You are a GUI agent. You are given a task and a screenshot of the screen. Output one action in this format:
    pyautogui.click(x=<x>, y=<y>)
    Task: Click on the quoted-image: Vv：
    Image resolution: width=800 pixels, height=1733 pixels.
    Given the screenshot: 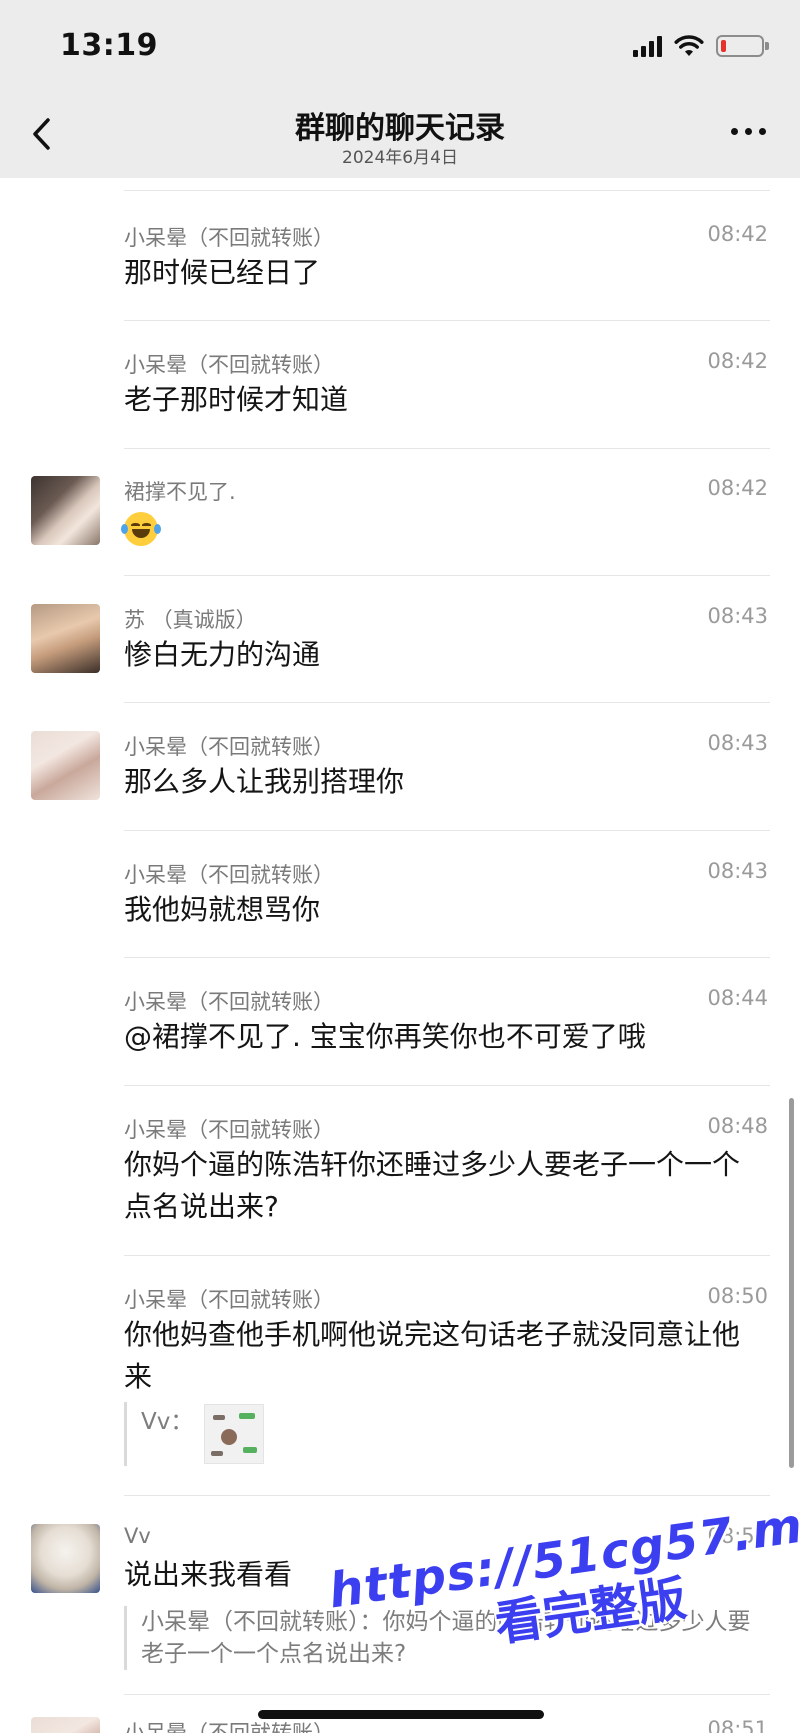 What is the action you would take?
    pyautogui.click(x=199, y=1434)
    